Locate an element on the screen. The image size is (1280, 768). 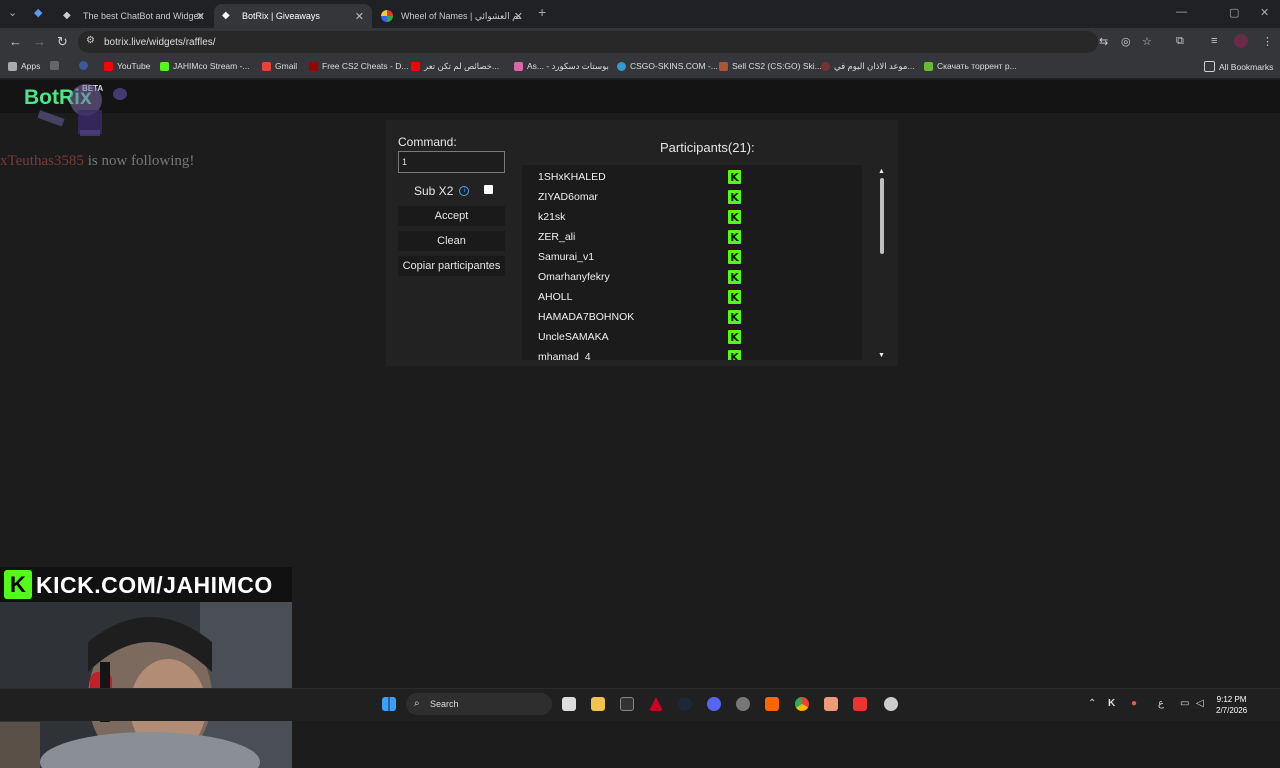
clean-button: Clean is located at coordinates (451, 241).